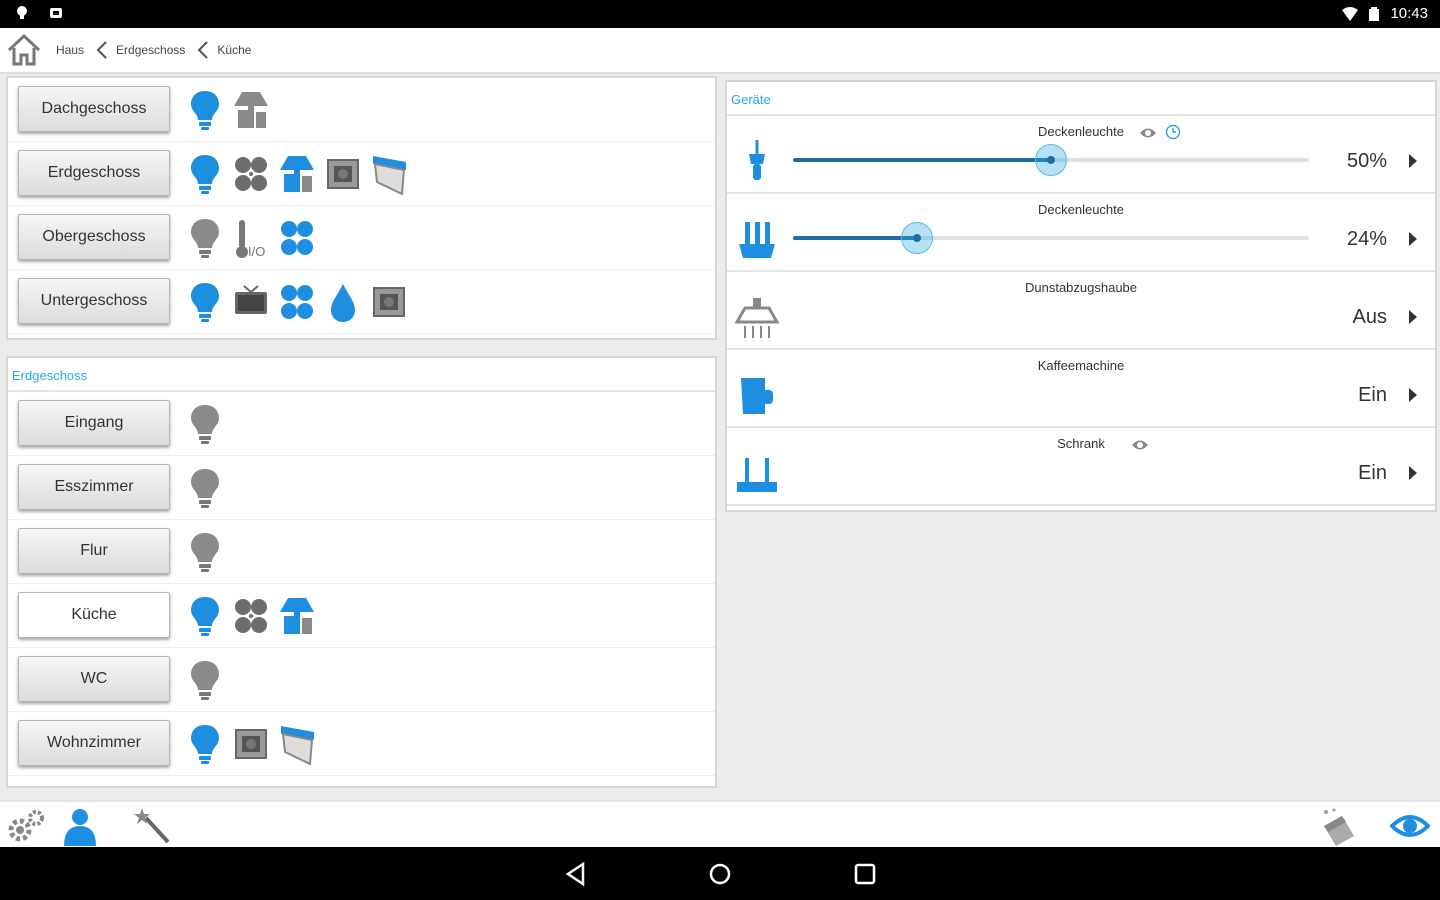 The height and width of the screenshot is (900, 1440). I want to click on settings-gear-icon, so click(26, 826).